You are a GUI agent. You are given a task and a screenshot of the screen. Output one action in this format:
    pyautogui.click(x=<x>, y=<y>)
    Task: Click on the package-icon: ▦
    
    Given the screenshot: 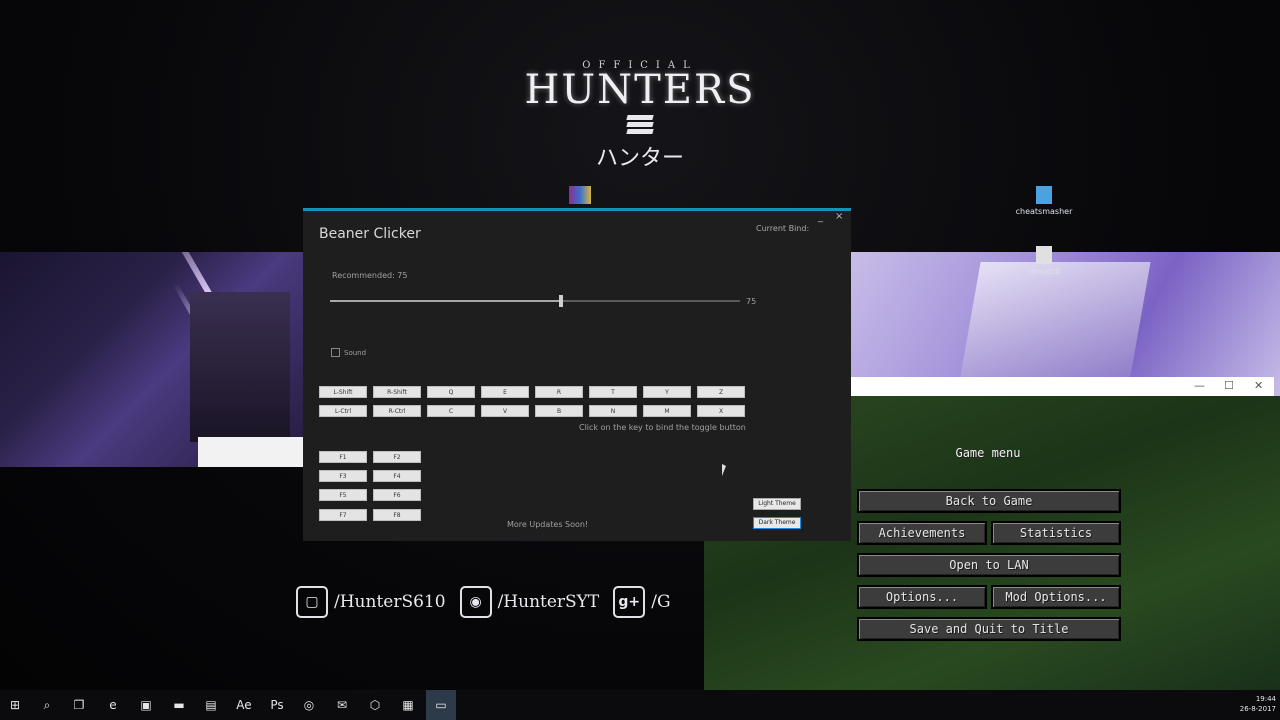 What is the action you would take?
    pyautogui.click(x=408, y=705)
    